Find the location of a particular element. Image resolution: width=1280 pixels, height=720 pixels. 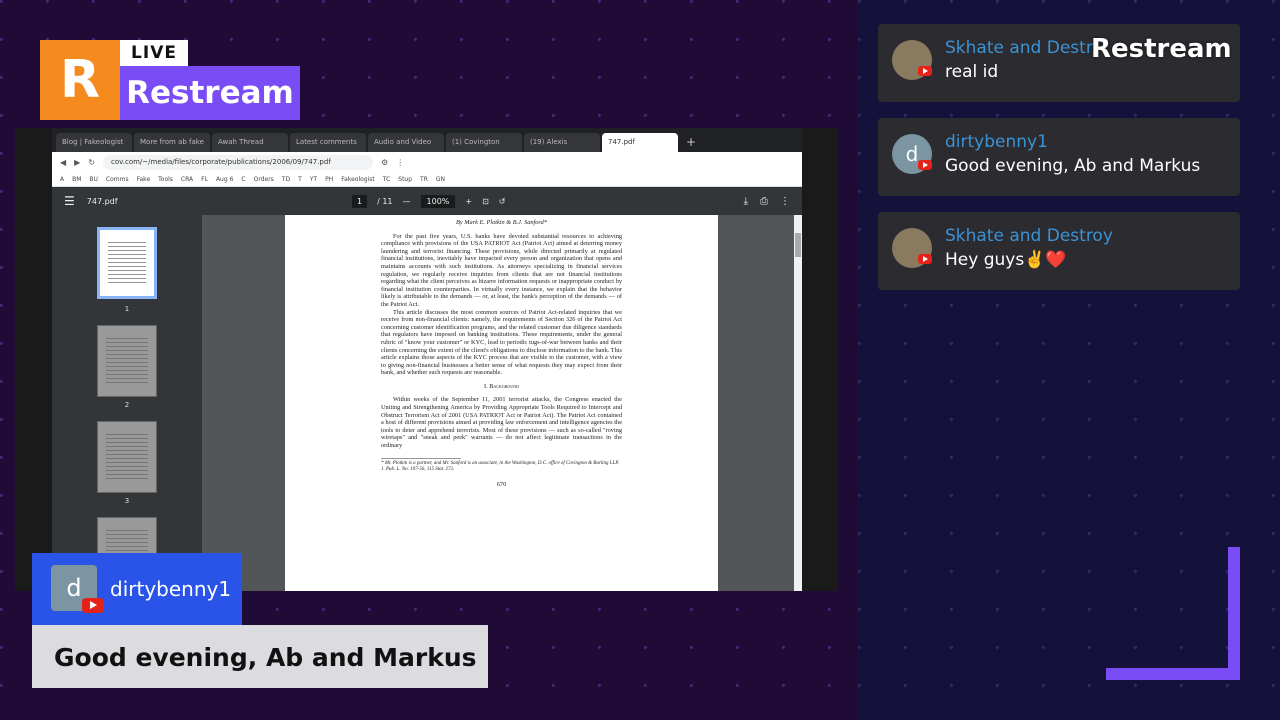

zoom-input: 100% is located at coordinates (438, 201).